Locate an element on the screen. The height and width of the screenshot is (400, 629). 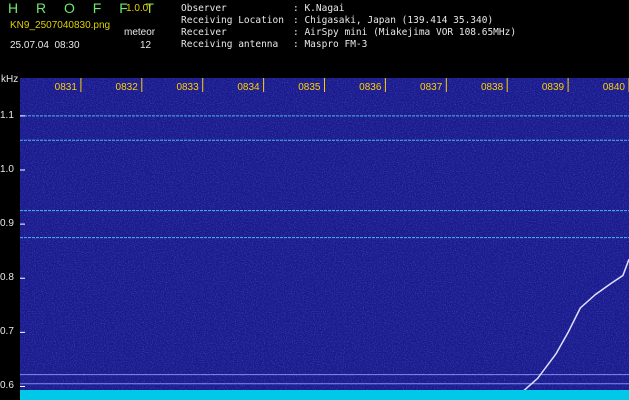
x-tick-label: 0834 is located at coordinates (248, 87).